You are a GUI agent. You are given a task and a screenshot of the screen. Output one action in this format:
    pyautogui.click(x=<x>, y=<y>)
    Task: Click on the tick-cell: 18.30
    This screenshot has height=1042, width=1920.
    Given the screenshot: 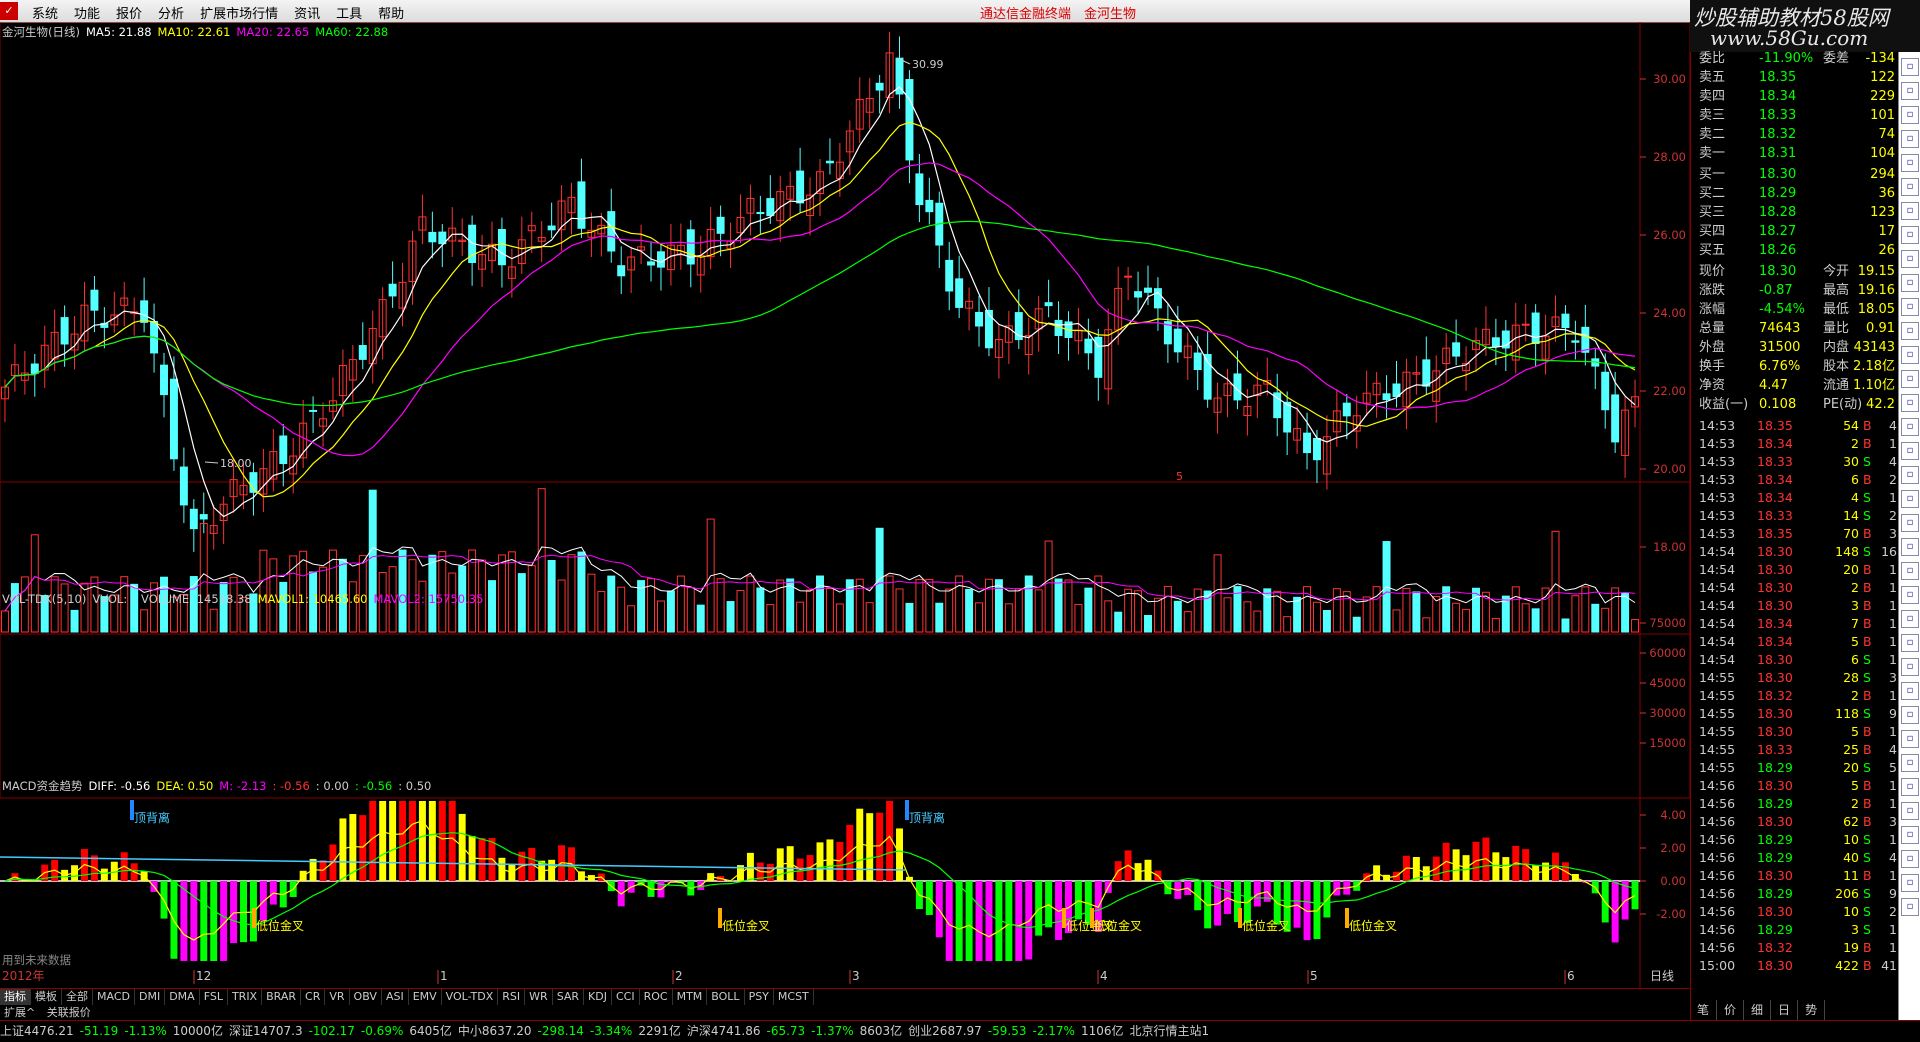 What is the action you would take?
    pyautogui.click(x=1775, y=912)
    